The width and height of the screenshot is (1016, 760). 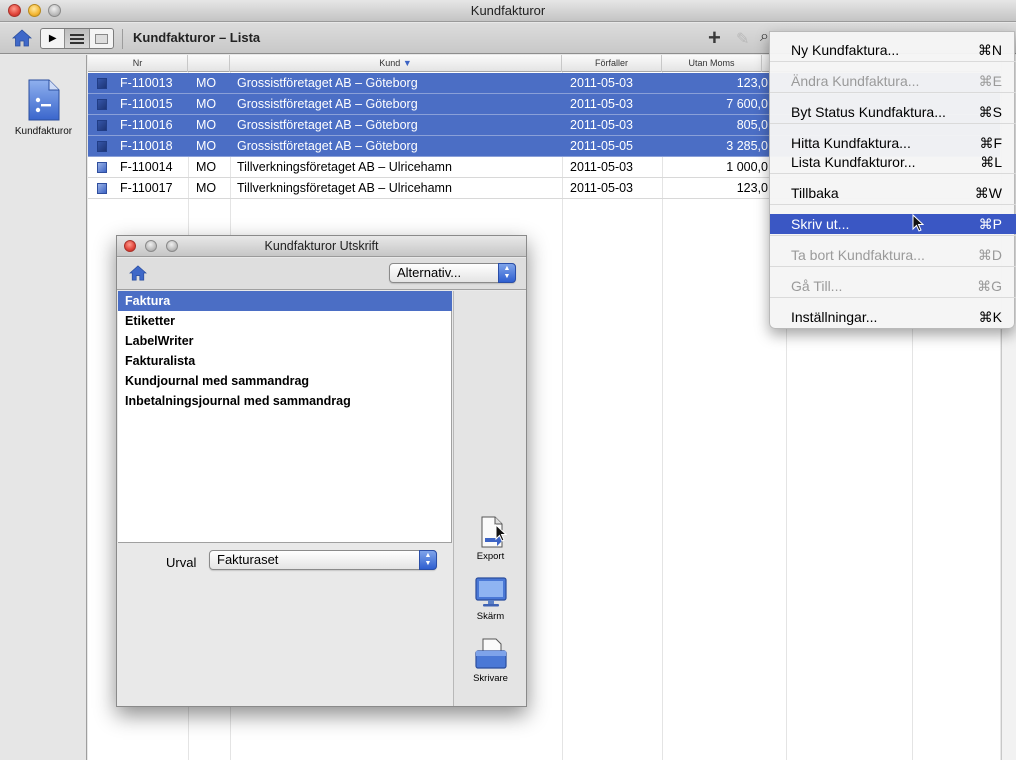 What do you see at coordinates (747, 167) in the screenshot?
I see `cell-utan-moms: 1 000,0` at bounding box center [747, 167].